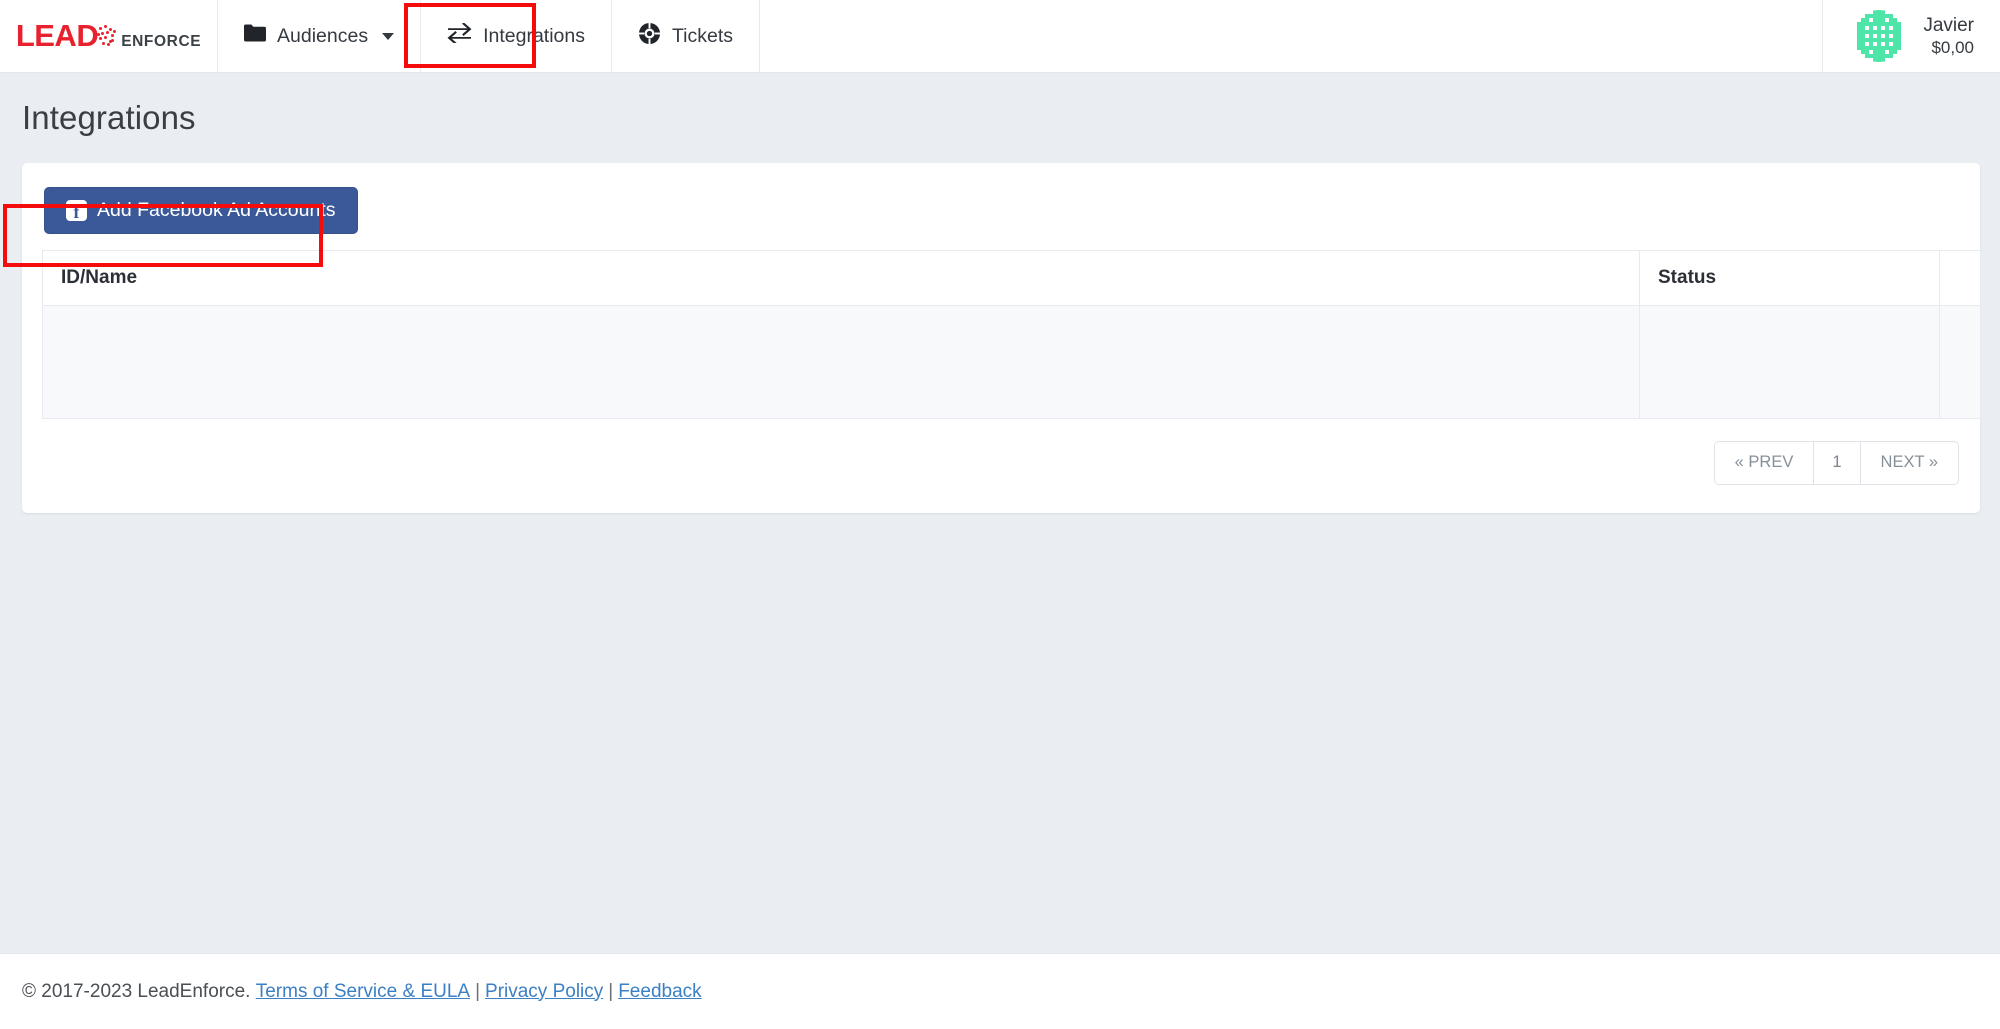 The image size is (2000, 1029). Describe the element at coordinates (161, 41) in the screenshot. I see `brand-enforce-label: ENFORCE` at that location.